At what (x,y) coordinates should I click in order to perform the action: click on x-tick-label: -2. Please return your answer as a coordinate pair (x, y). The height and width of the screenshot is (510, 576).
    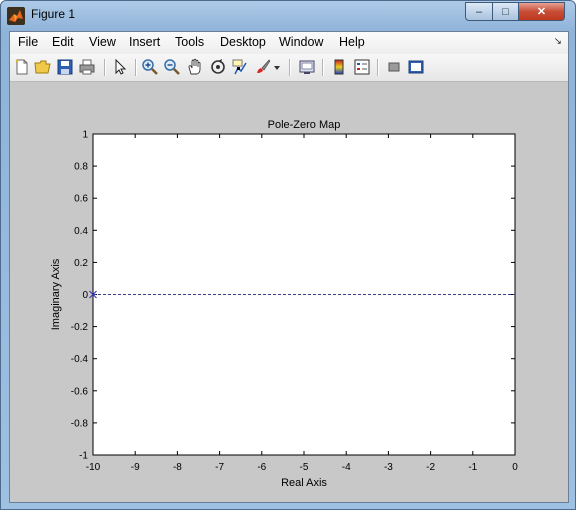
    Looking at the image, I should click on (430, 467).